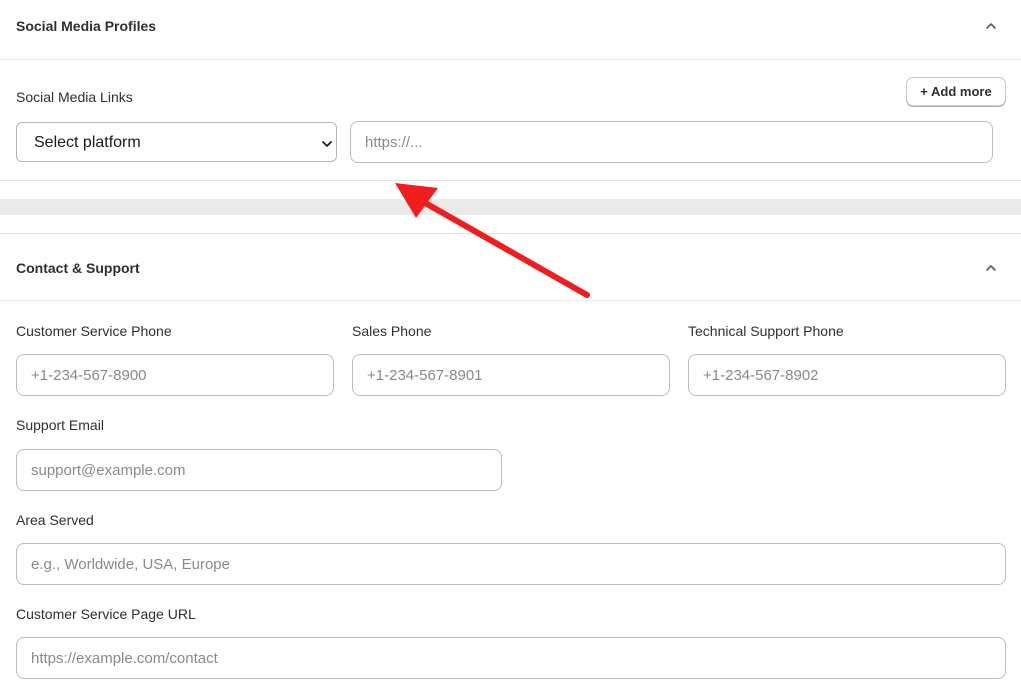  What do you see at coordinates (74, 97) in the screenshot?
I see `social-media-links-label: Social Media Links` at bounding box center [74, 97].